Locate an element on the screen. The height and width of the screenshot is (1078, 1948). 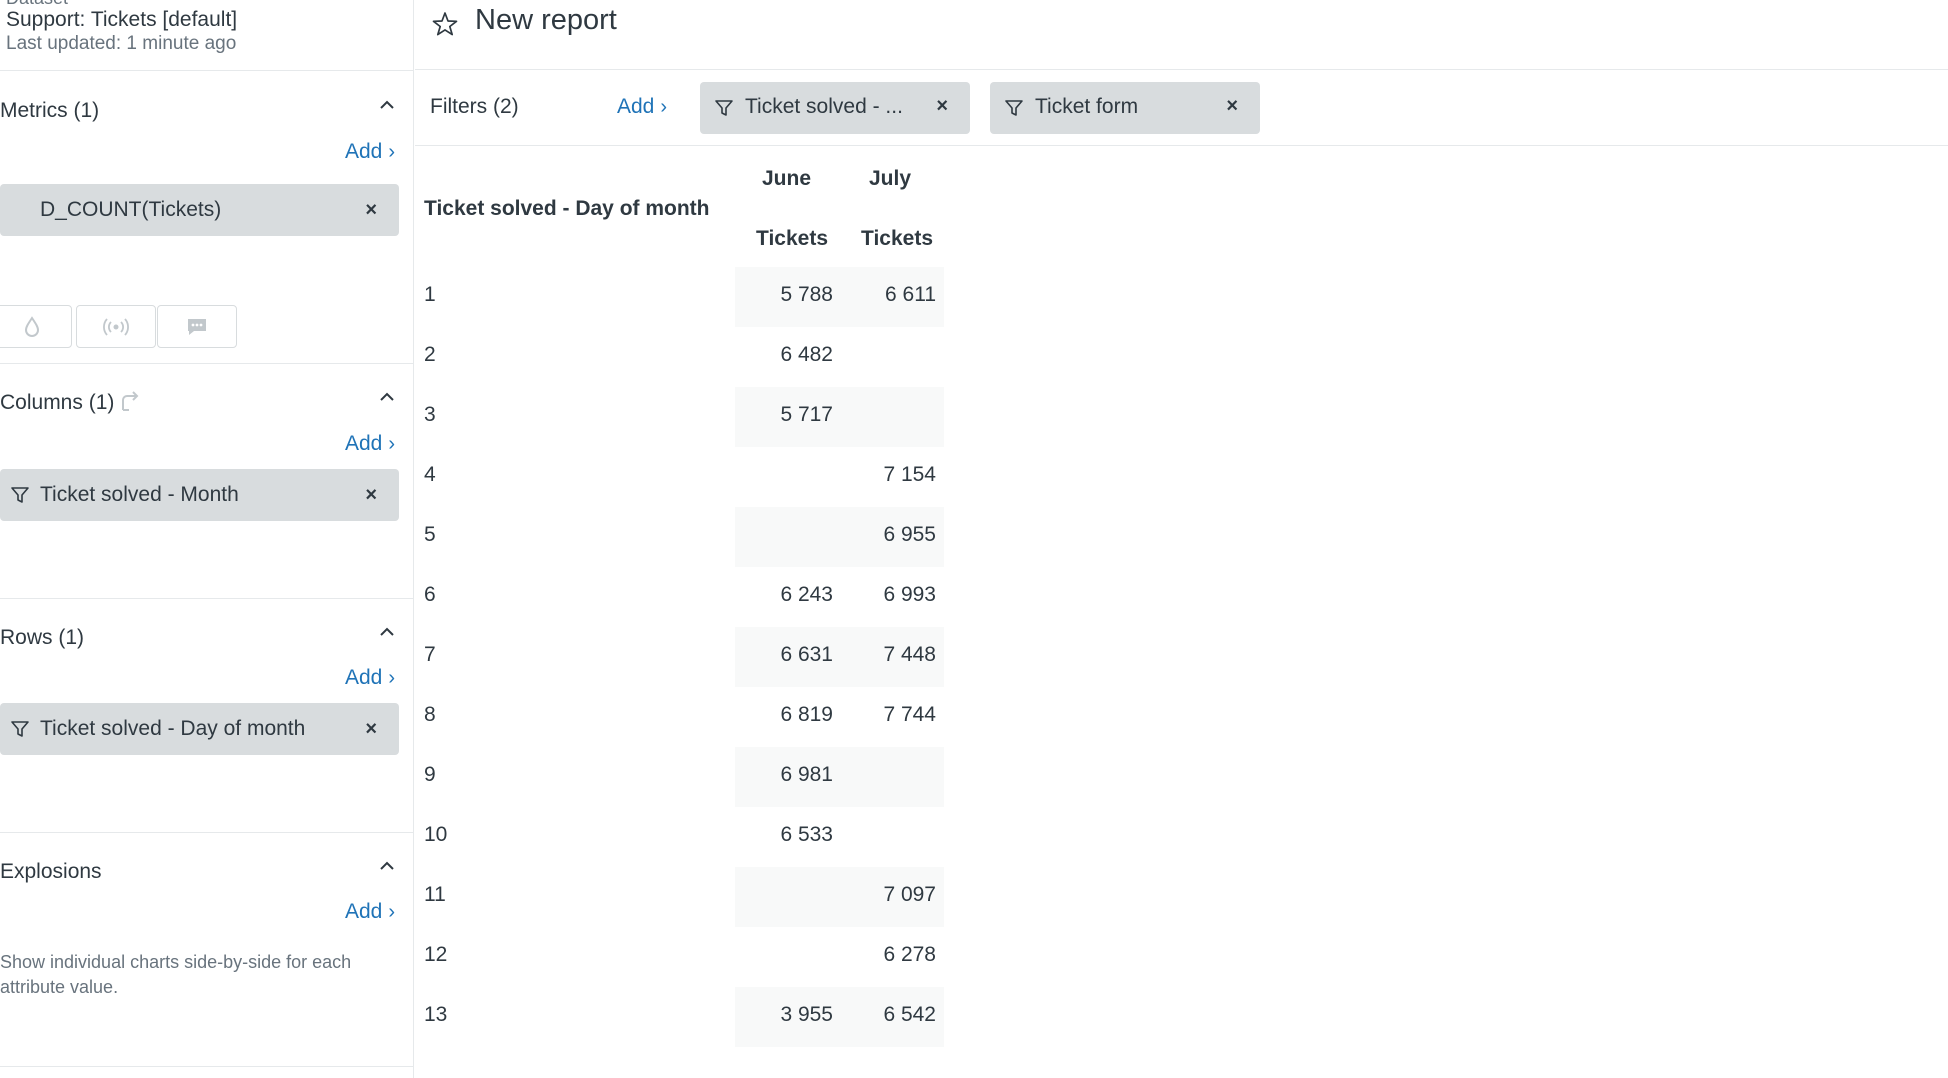
column-group-header: June is located at coordinates (786, 179).